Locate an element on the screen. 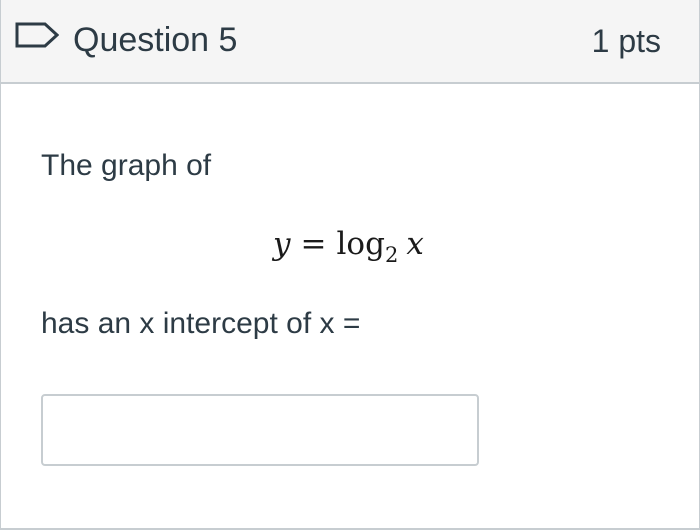  question-intro-text: The graph of is located at coordinates (126, 165).